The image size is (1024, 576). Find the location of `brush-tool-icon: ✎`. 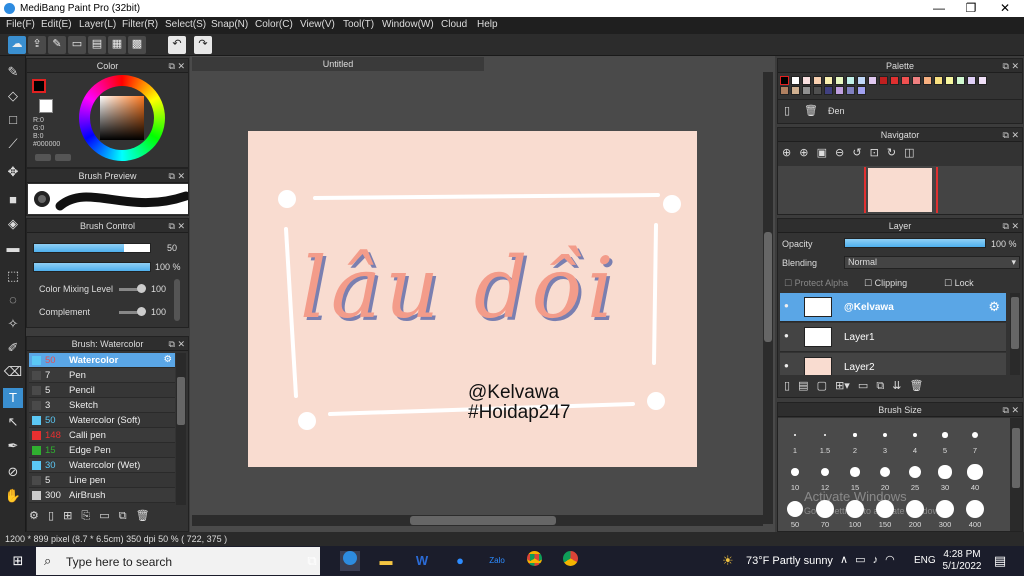

brush-tool-icon: ✎ is located at coordinates (13, 72).